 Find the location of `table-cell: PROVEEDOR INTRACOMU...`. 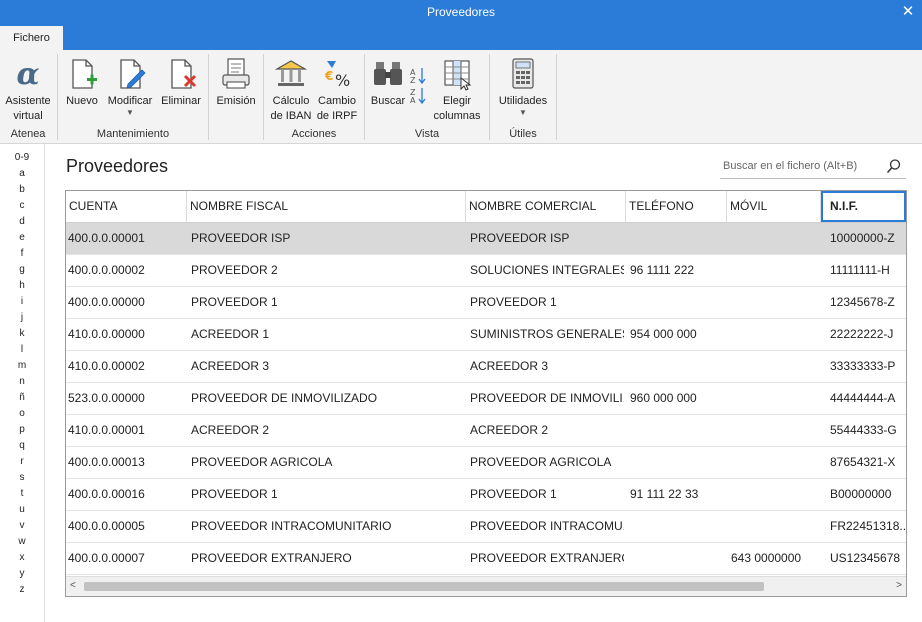

table-cell: PROVEEDOR INTRACOMU... is located at coordinates (547, 526).